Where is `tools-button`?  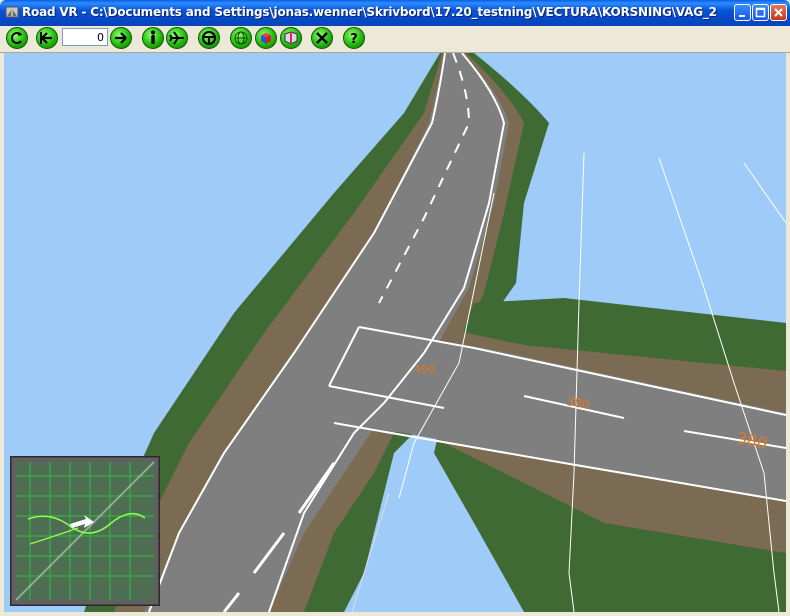
tools-button is located at coordinates (322, 38).